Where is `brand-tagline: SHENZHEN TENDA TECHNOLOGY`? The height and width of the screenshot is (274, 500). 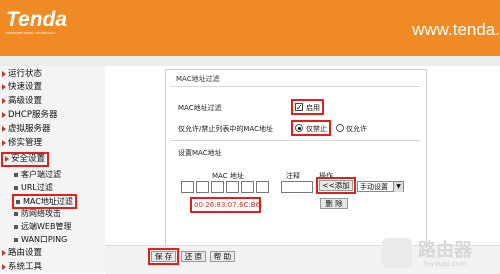 brand-tagline: SHENZHEN TENDA TECHNOLOGY is located at coordinates (31, 33).